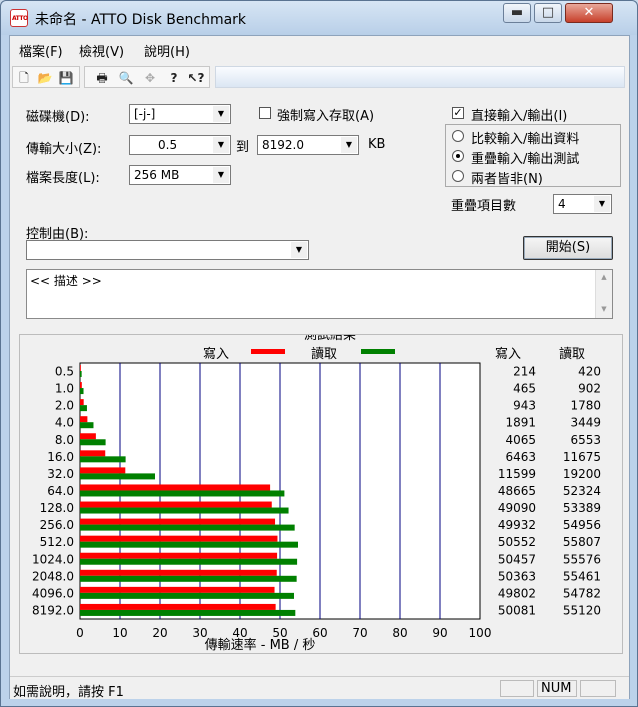  Describe the element at coordinates (64, 440) in the screenshot. I see `category-label: 8.0` at that location.